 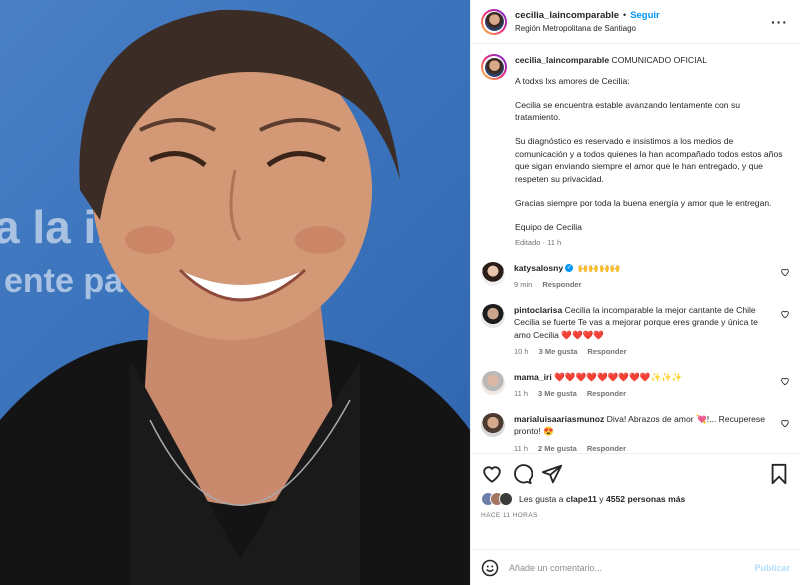 What do you see at coordinates (541, 499) in the screenshot?
I see `likes-prefix: Les gusta a` at bounding box center [541, 499].